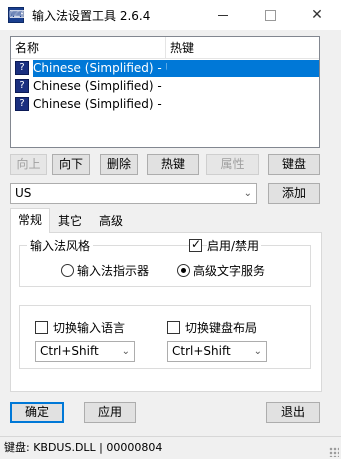 The image size is (341, 459). What do you see at coordinates (119, 164) in the screenshot?
I see `delete-button: 删除` at bounding box center [119, 164].